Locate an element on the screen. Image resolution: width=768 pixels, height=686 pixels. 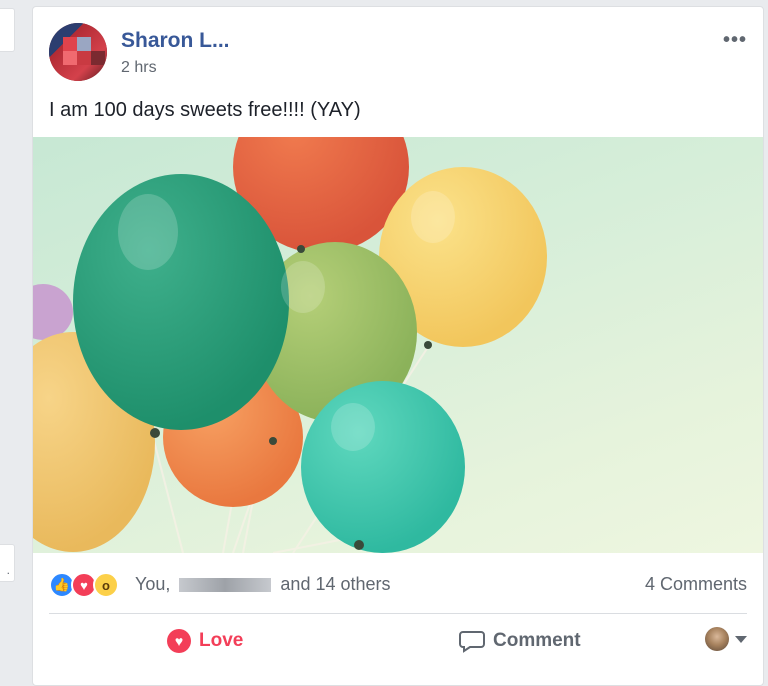
post-actions: ♥ Love Comment is located at coordinates (398, 643).